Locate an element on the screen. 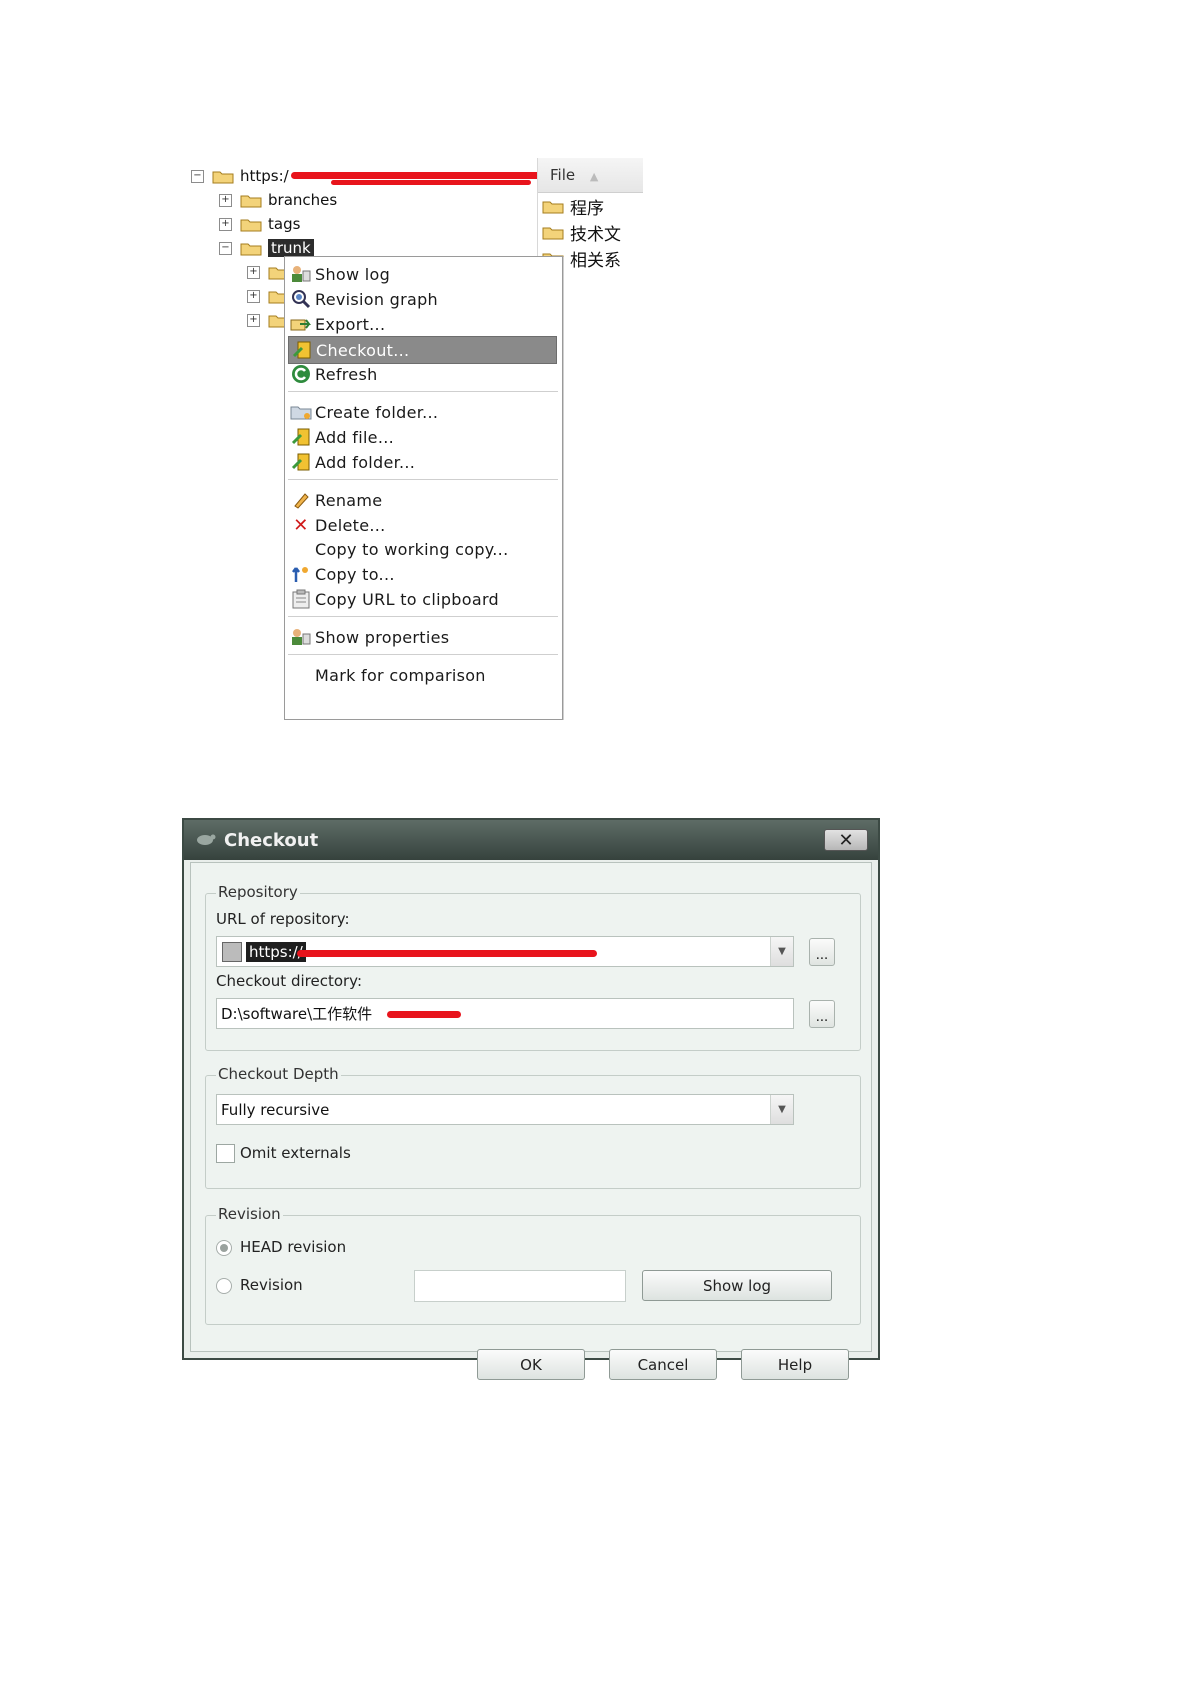  menu-item-copy-url: Copy URL to clipboard is located at coordinates (421, 599).